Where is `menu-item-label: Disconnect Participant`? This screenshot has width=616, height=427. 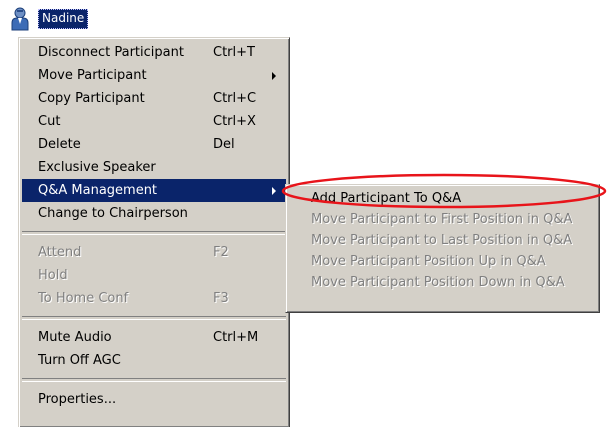
menu-item-label: Disconnect Participant is located at coordinates (111, 52).